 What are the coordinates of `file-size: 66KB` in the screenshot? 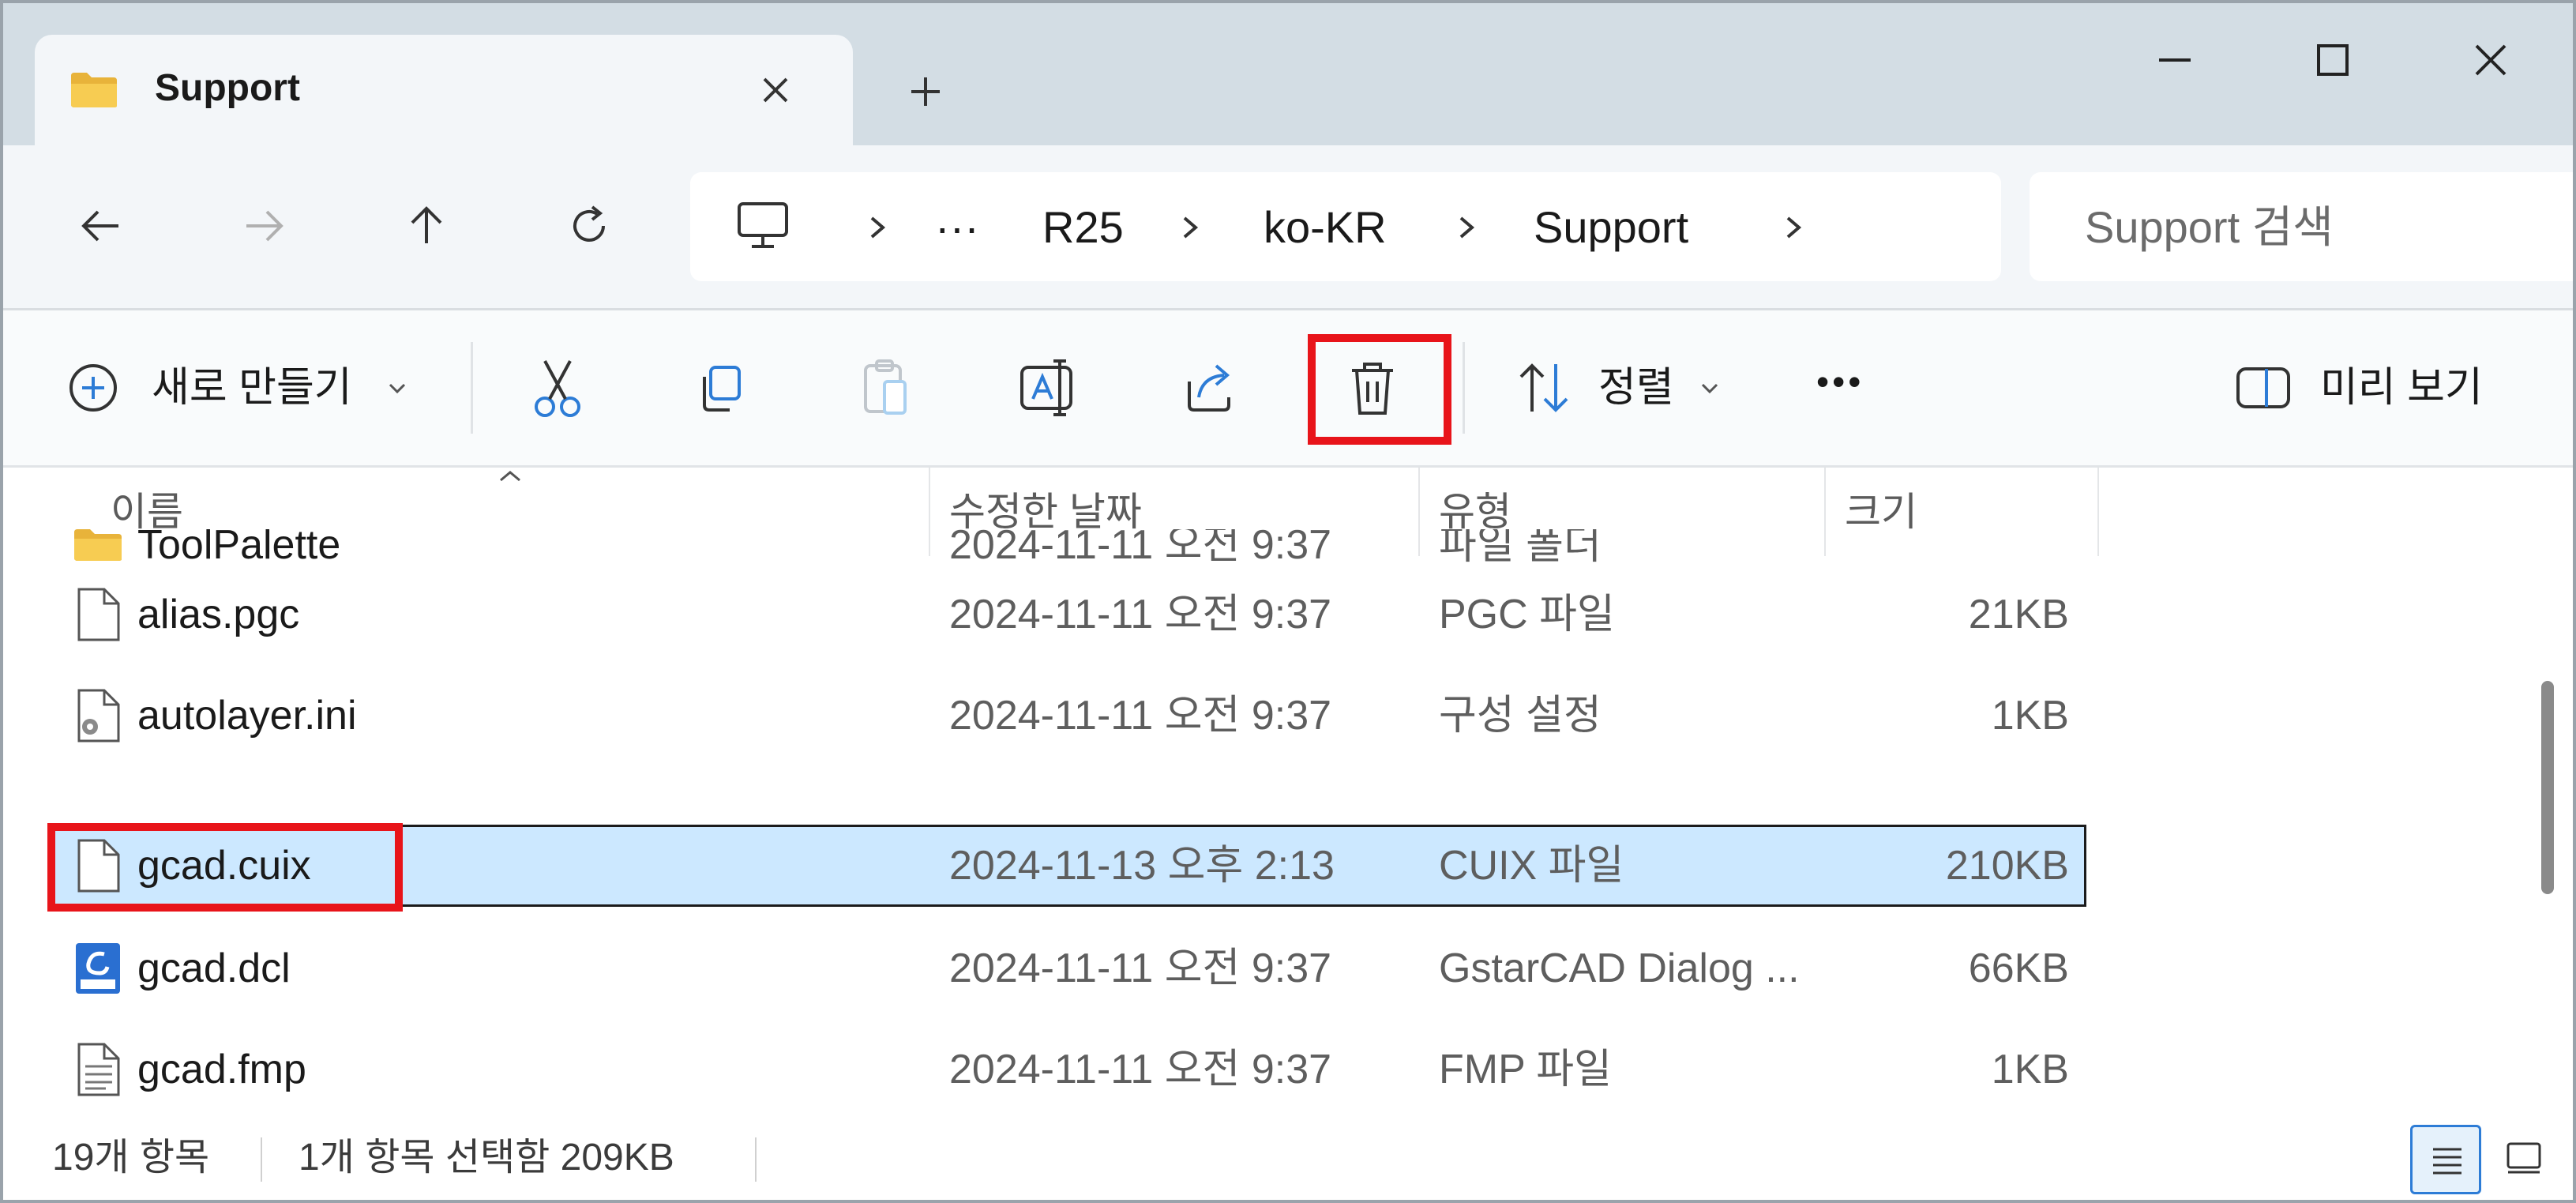 It's located at (2018, 968).